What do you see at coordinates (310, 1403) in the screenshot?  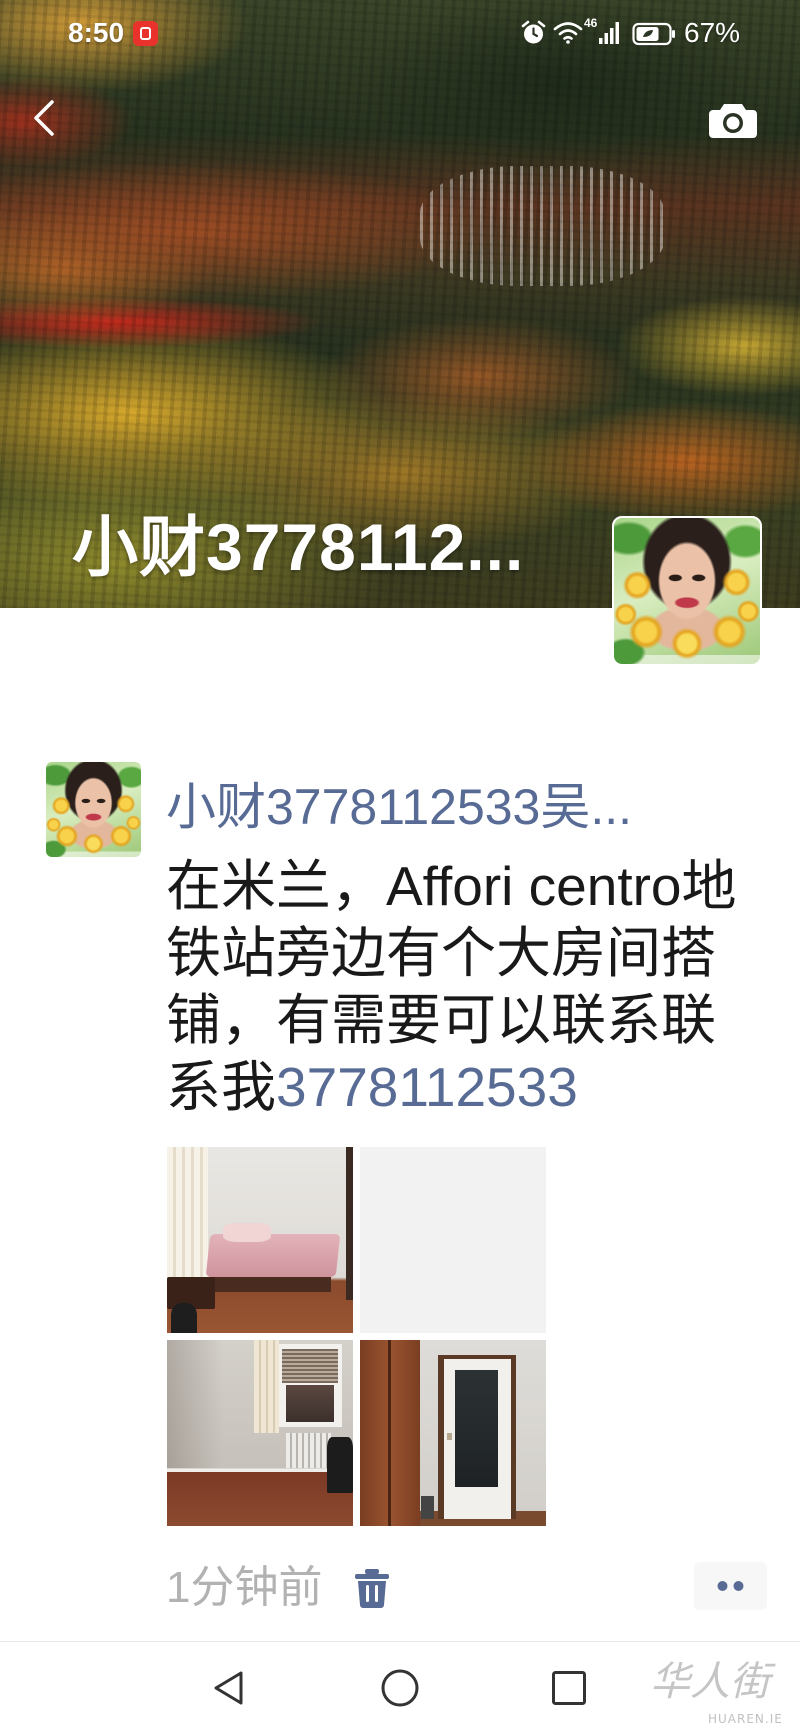 I see `photo-window-glass` at bounding box center [310, 1403].